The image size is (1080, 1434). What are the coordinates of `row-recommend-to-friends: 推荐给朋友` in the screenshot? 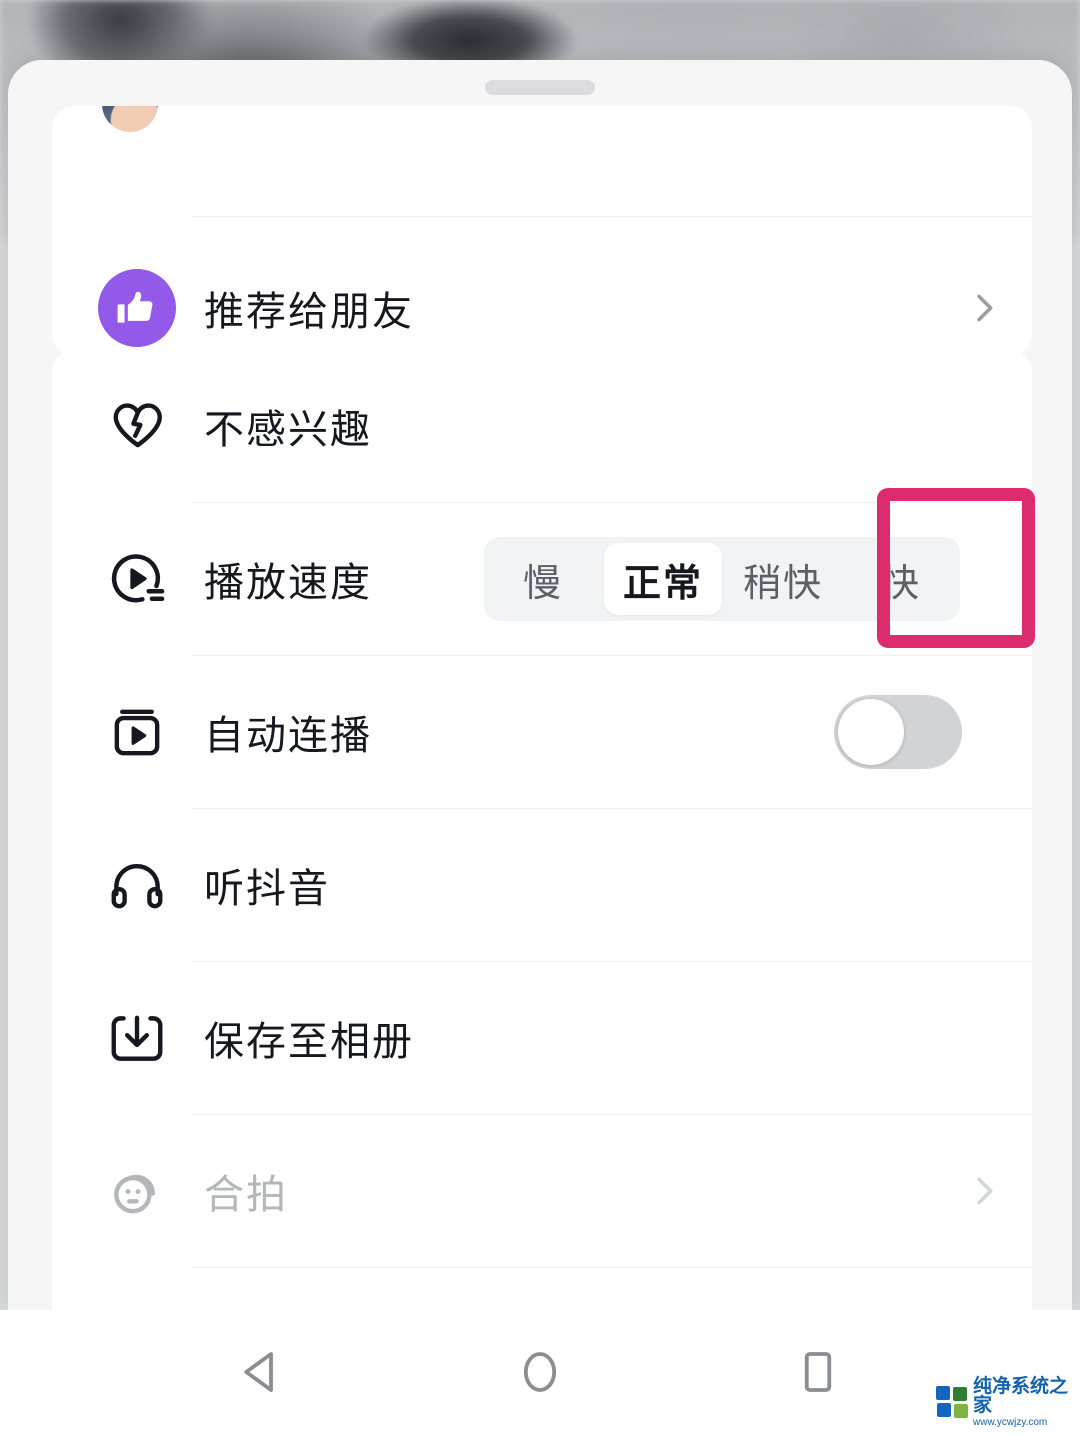 It's located at (542, 292).